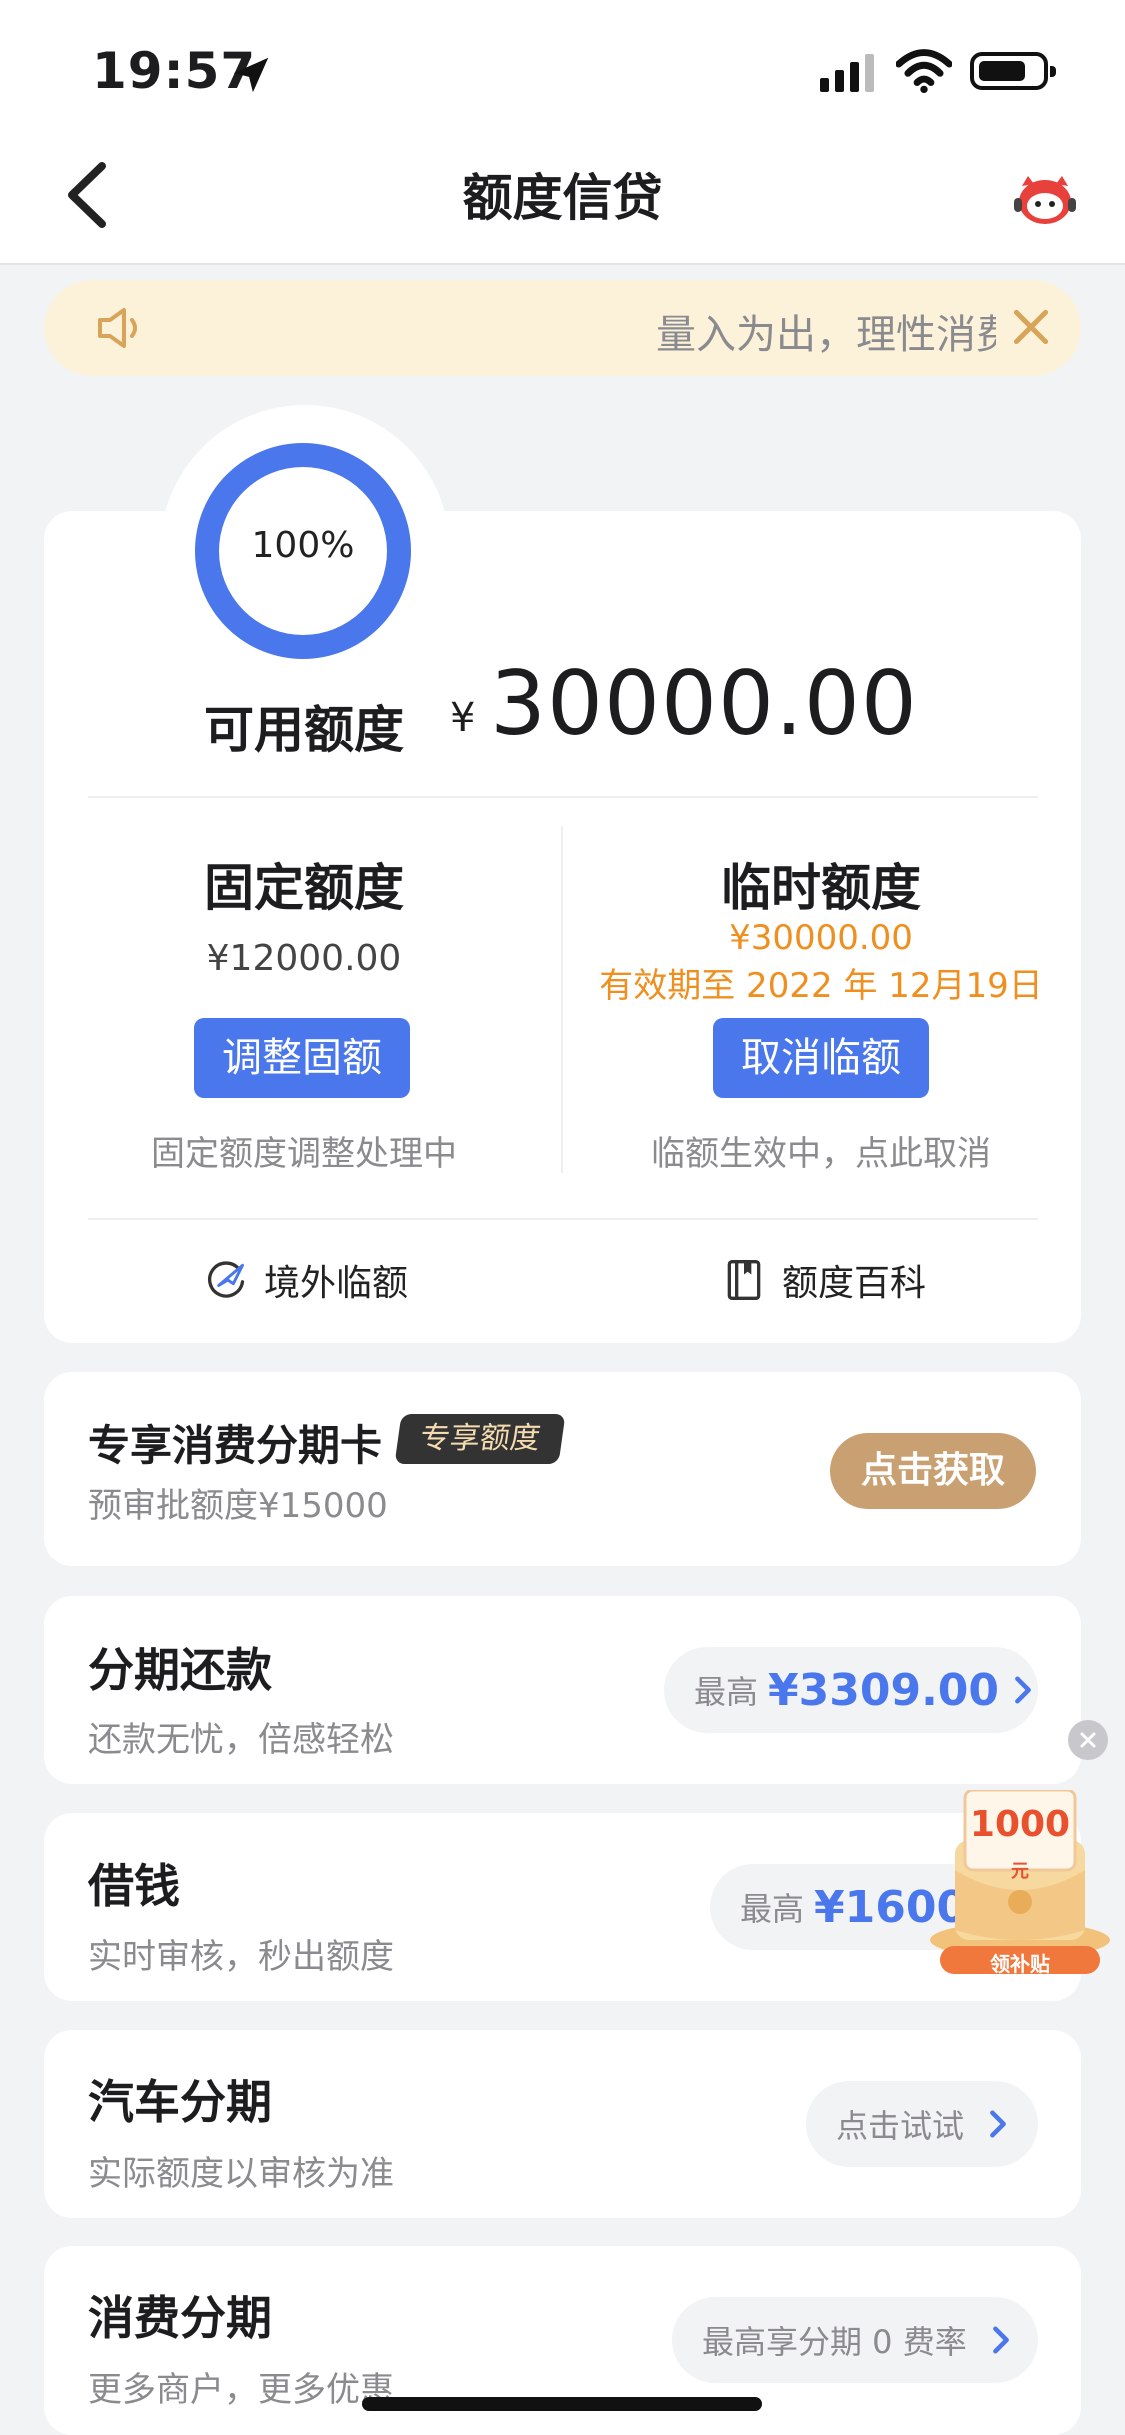  What do you see at coordinates (1020, 1824) in the screenshot?
I see `subsidy-amount: 1000` at bounding box center [1020, 1824].